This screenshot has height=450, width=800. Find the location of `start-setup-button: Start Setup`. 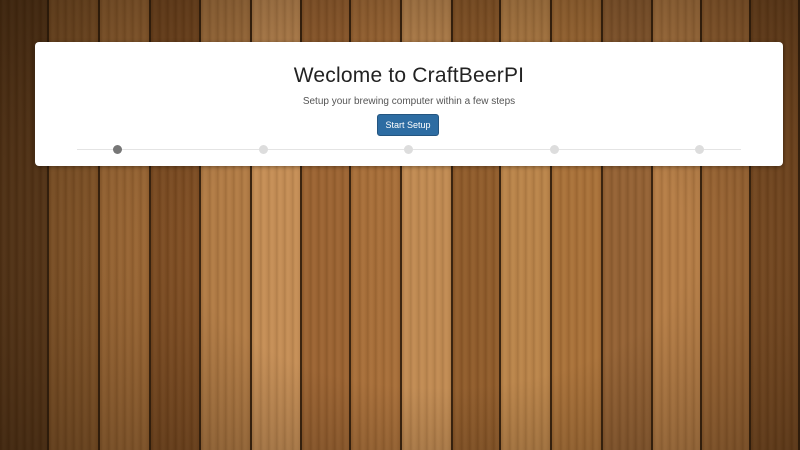

start-setup-button: Start Setup is located at coordinates (408, 125).